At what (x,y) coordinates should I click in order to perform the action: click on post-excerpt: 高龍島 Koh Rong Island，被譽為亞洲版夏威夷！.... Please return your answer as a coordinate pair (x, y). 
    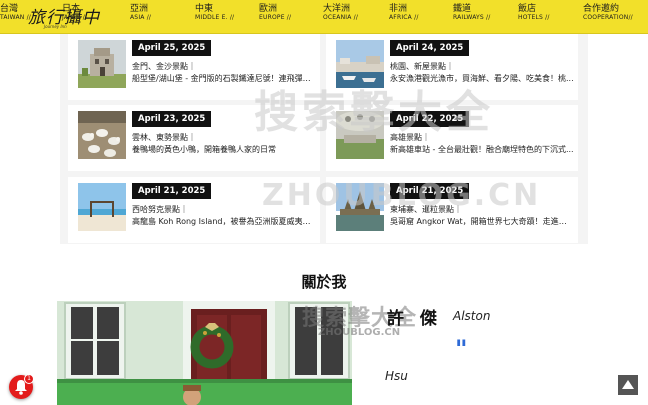
    Looking at the image, I should click on (224, 221).